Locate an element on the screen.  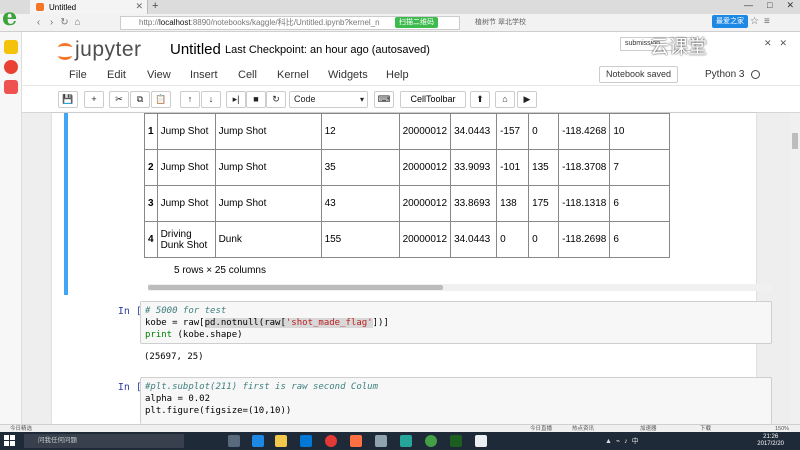
code-comment: # 5000 for test is located at coordinates (186, 311).